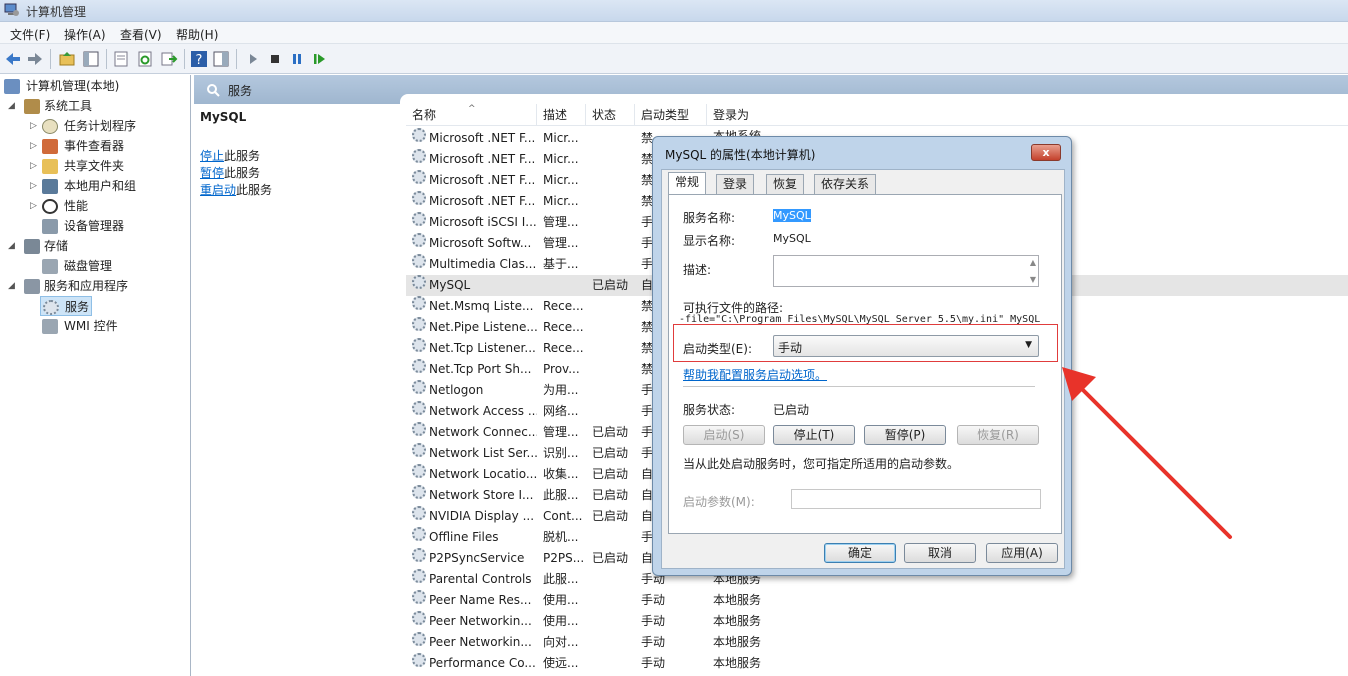  I want to click on menu-action: 操作(A), so click(85, 34).